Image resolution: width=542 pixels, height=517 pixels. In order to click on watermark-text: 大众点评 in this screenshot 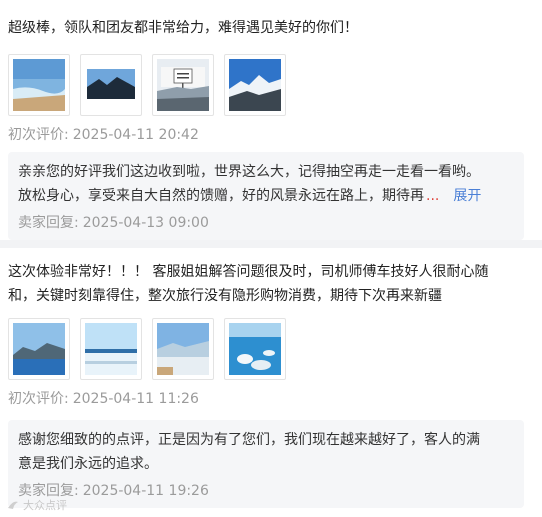, I will do `click(45, 505)`.